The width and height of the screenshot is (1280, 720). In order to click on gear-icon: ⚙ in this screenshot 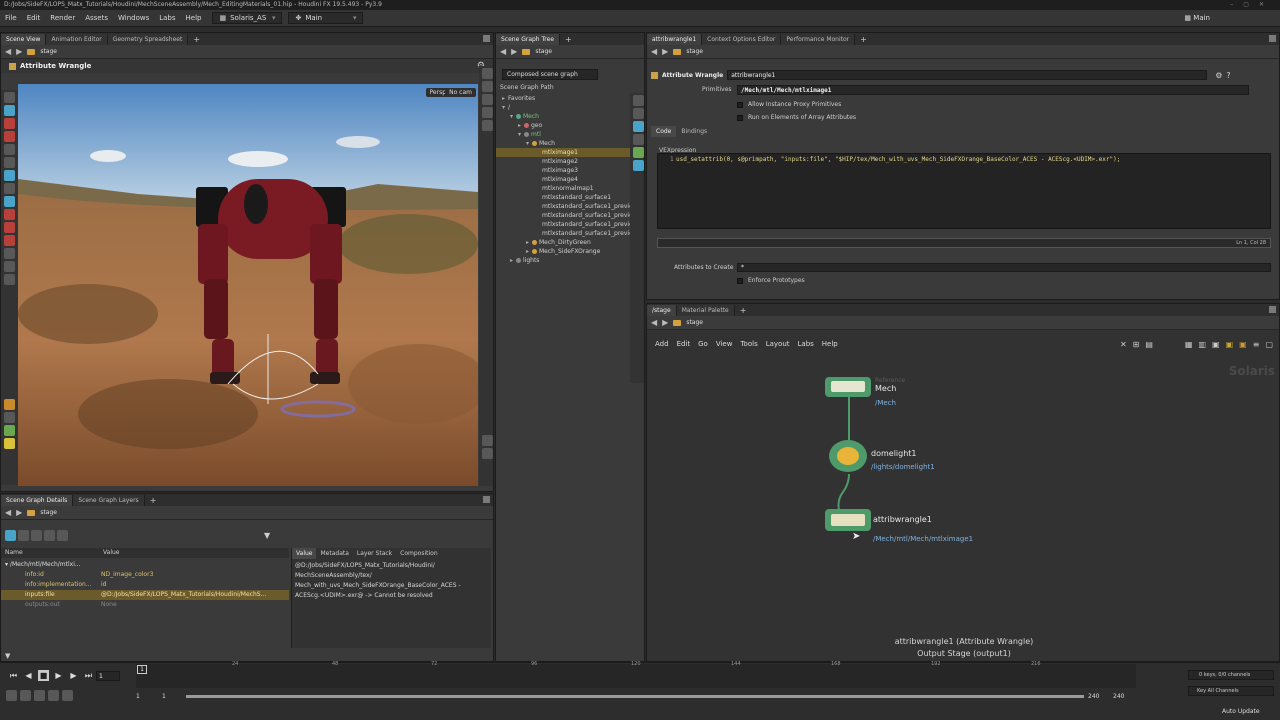, I will do `click(1218, 75)`.